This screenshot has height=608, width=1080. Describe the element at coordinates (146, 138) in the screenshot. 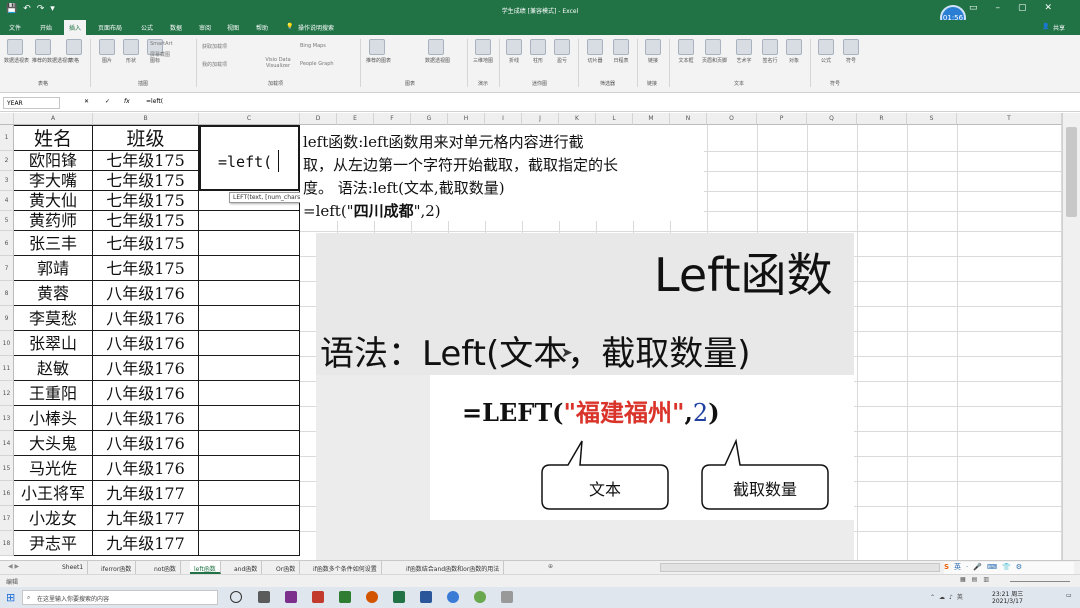

I see `header-cell-class: 班级` at that location.